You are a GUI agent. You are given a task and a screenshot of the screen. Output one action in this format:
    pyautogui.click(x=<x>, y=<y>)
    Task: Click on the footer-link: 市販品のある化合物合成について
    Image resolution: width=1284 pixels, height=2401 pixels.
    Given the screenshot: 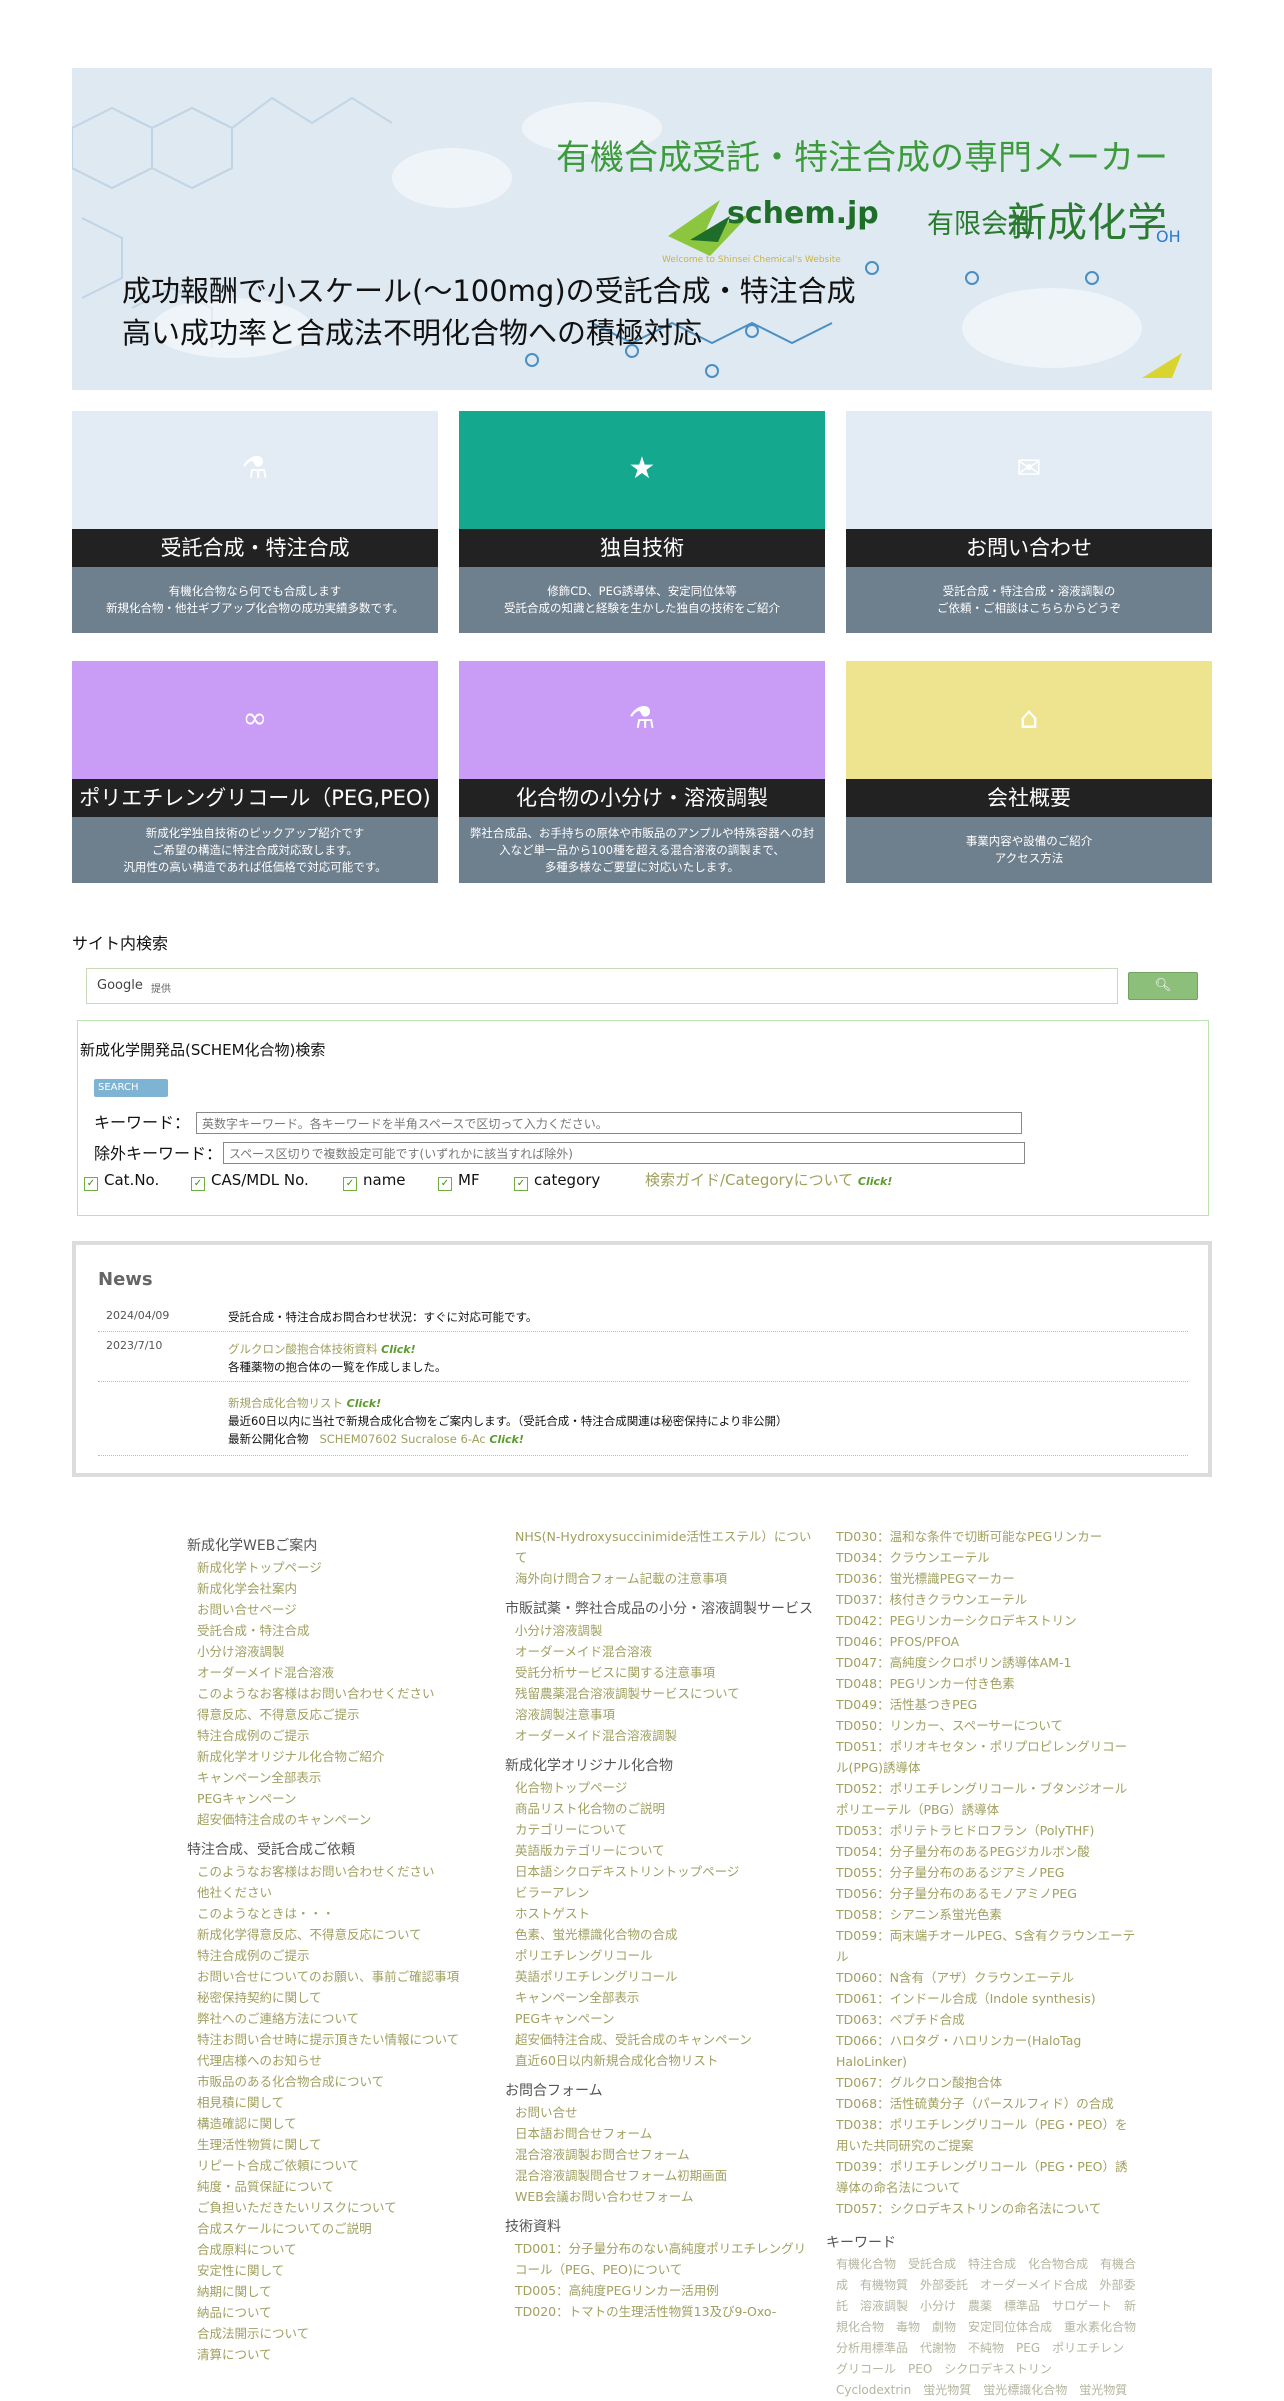 What is the action you would take?
    pyautogui.click(x=337, y=2081)
    